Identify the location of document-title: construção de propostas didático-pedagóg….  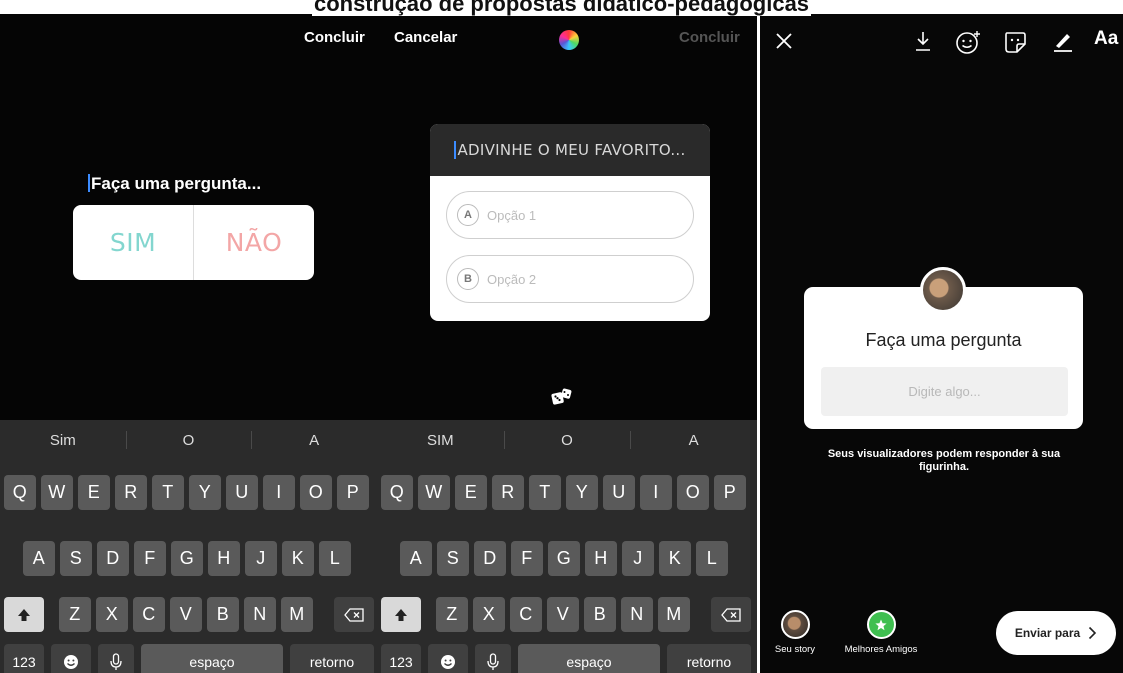
(561, 8).